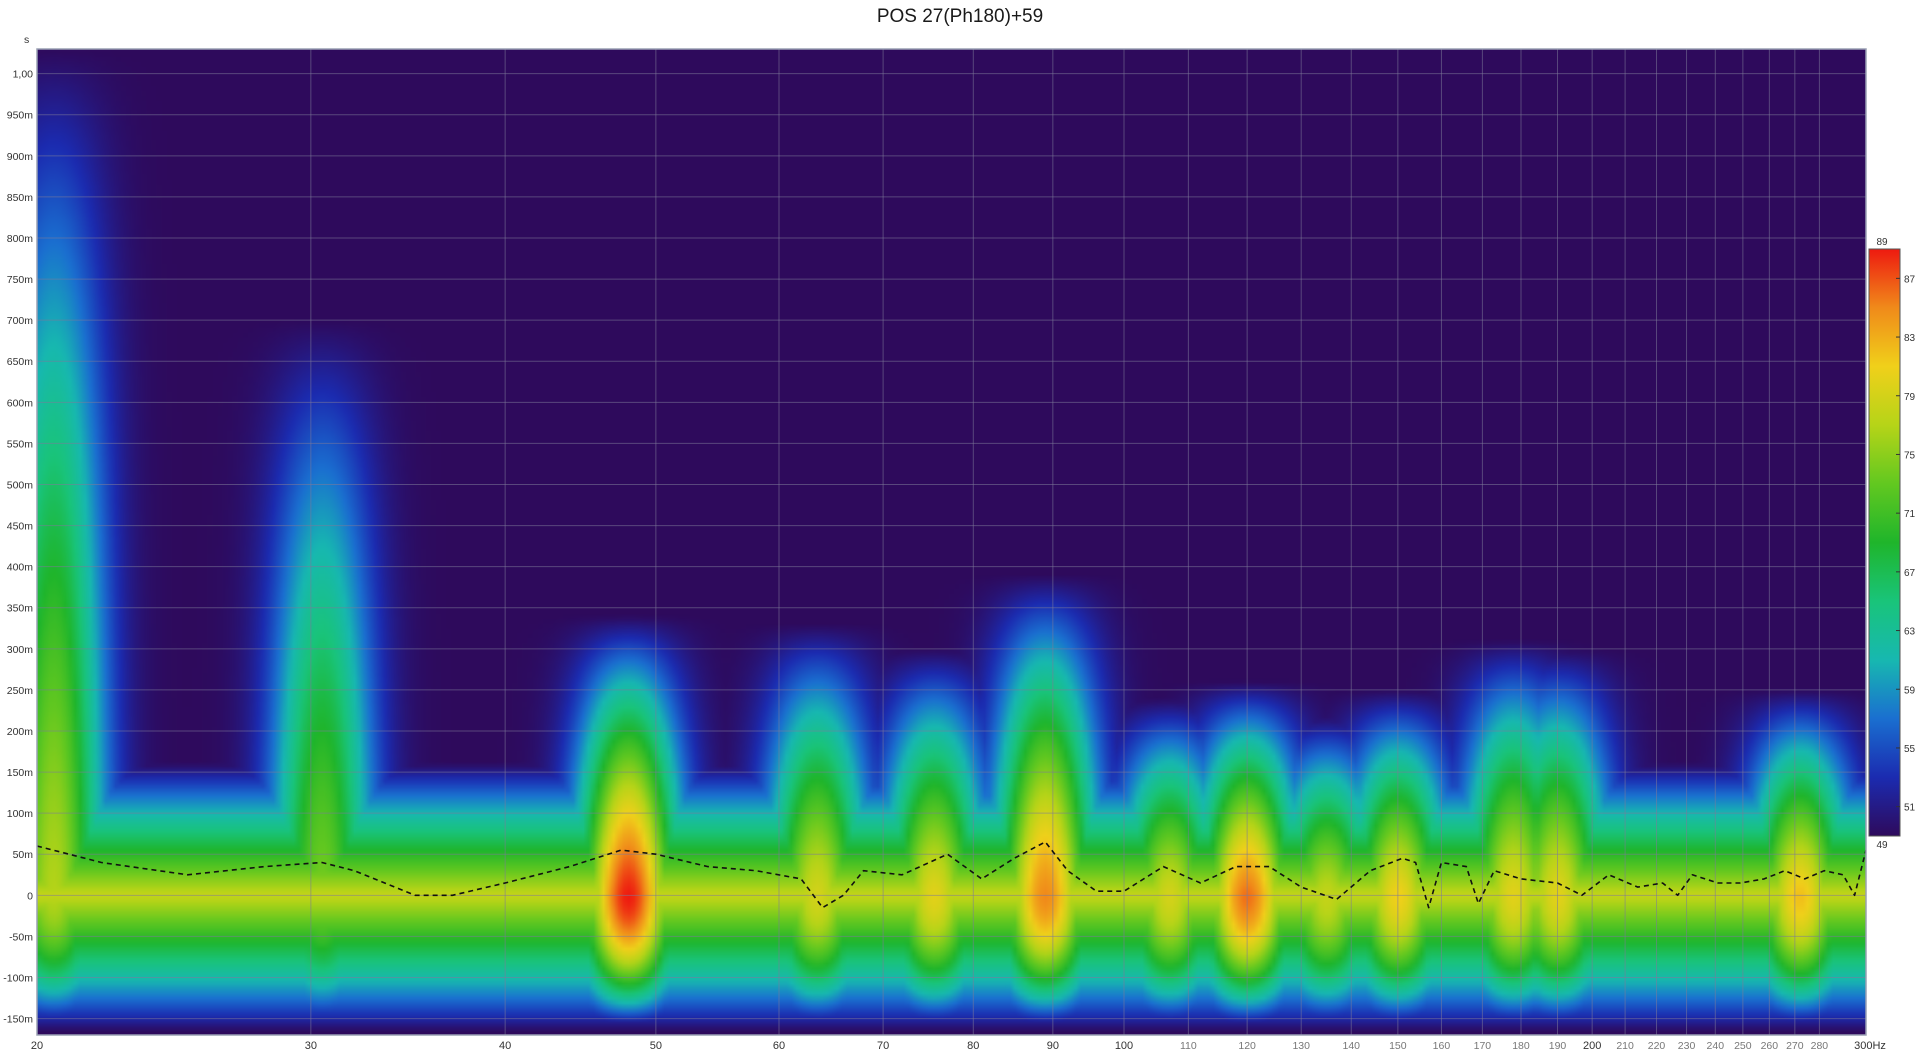  What do you see at coordinates (883, 1045) in the screenshot?
I see `x-tick-label: 70` at bounding box center [883, 1045].